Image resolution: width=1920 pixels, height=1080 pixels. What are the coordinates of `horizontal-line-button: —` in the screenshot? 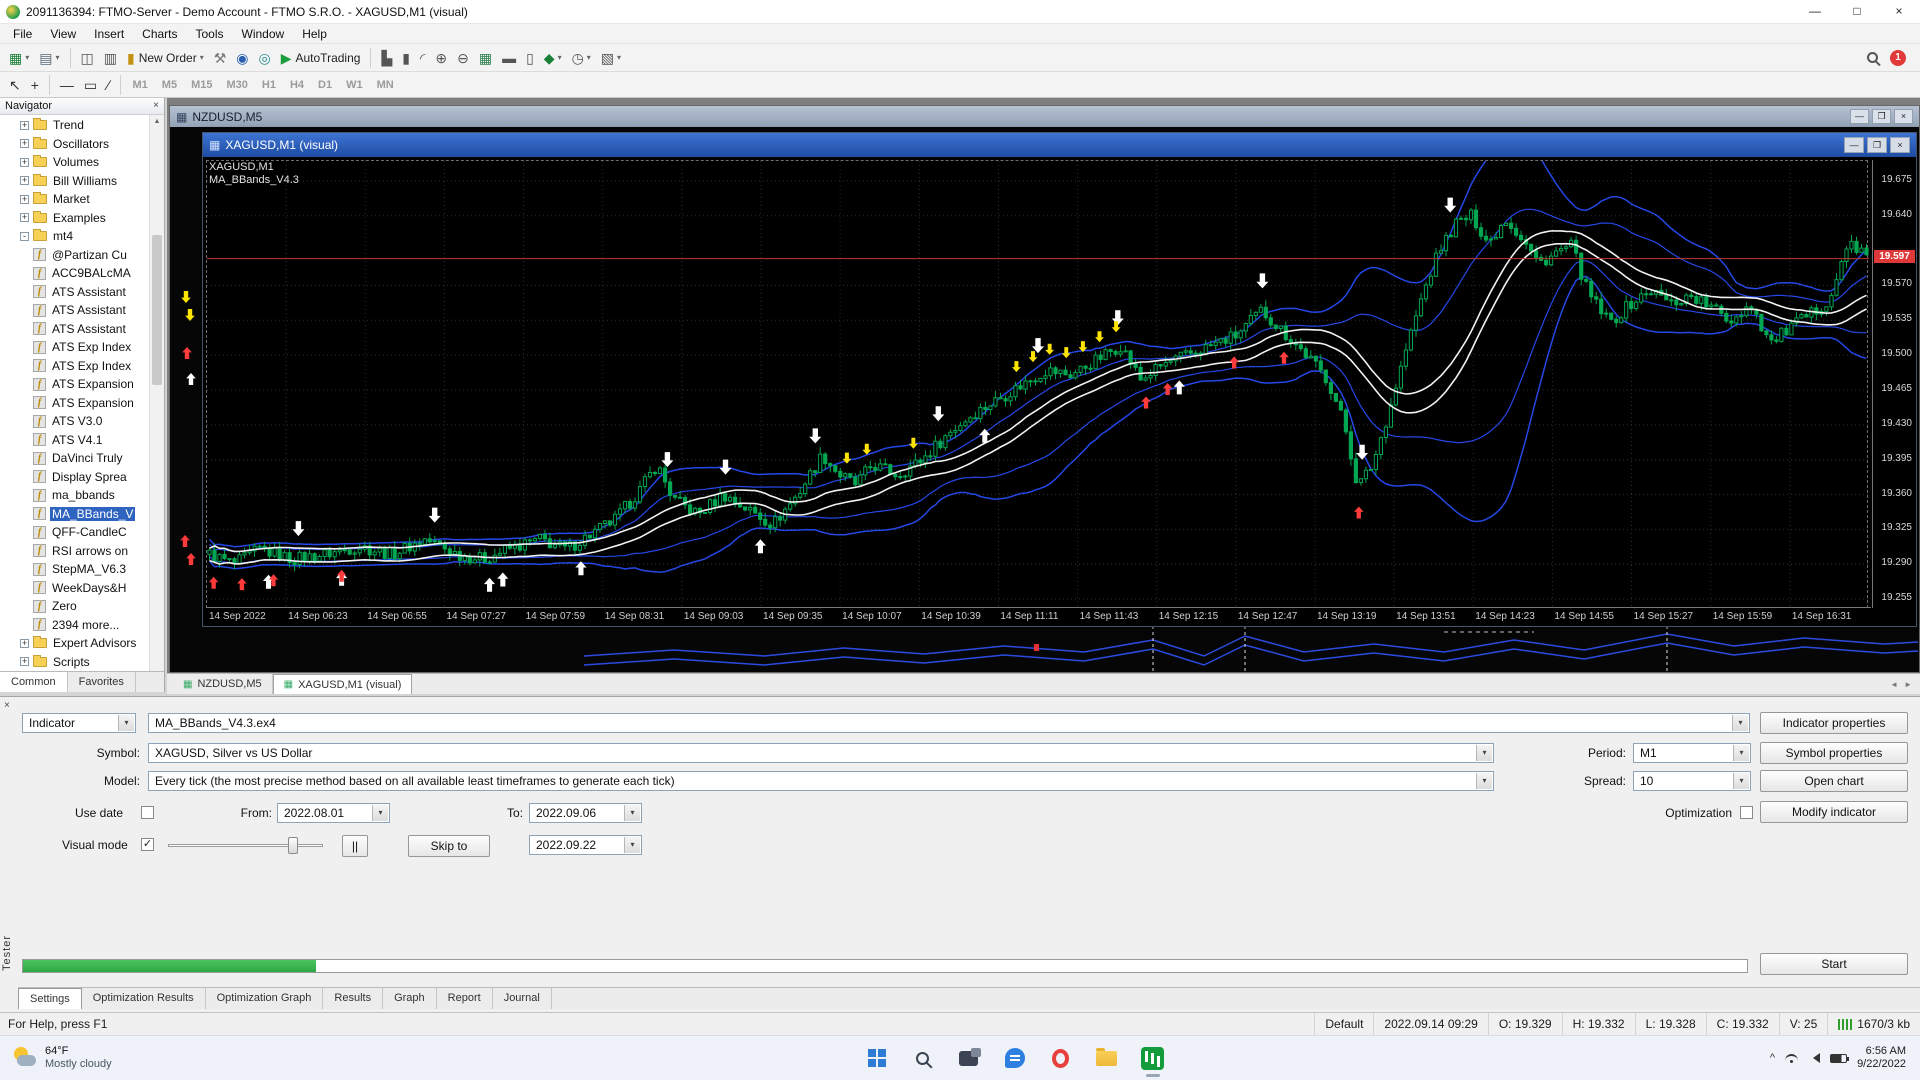 It's located at (67, 85).